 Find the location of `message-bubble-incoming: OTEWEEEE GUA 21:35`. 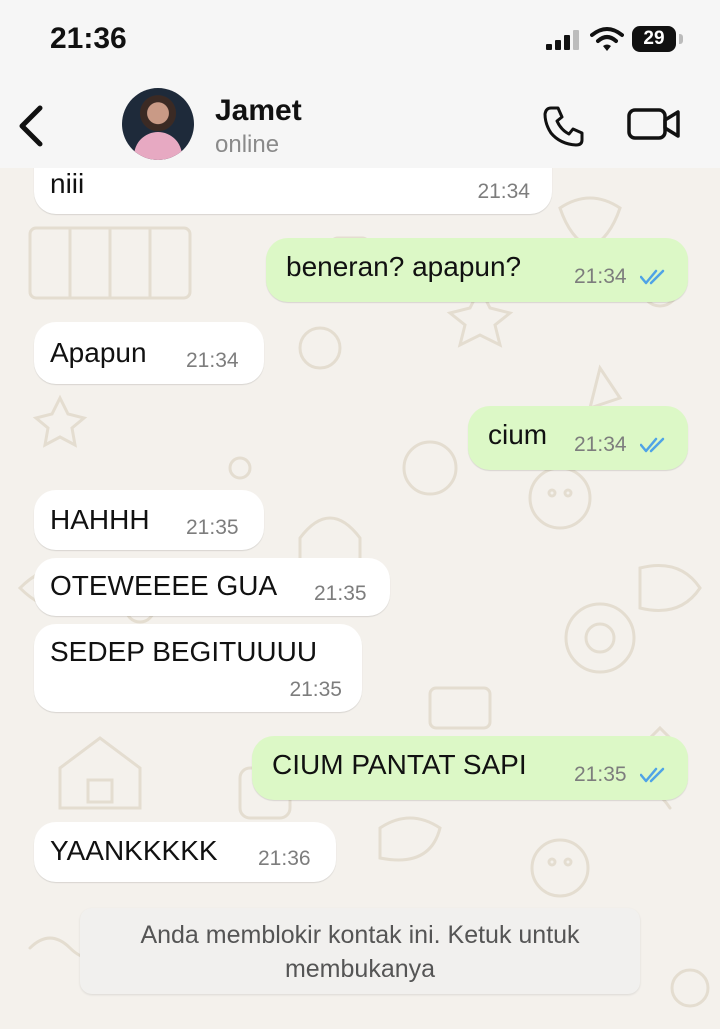

message-bubble-incoming: OTEWEEEE GUA 21:35 is located at coordinates (212, 587).